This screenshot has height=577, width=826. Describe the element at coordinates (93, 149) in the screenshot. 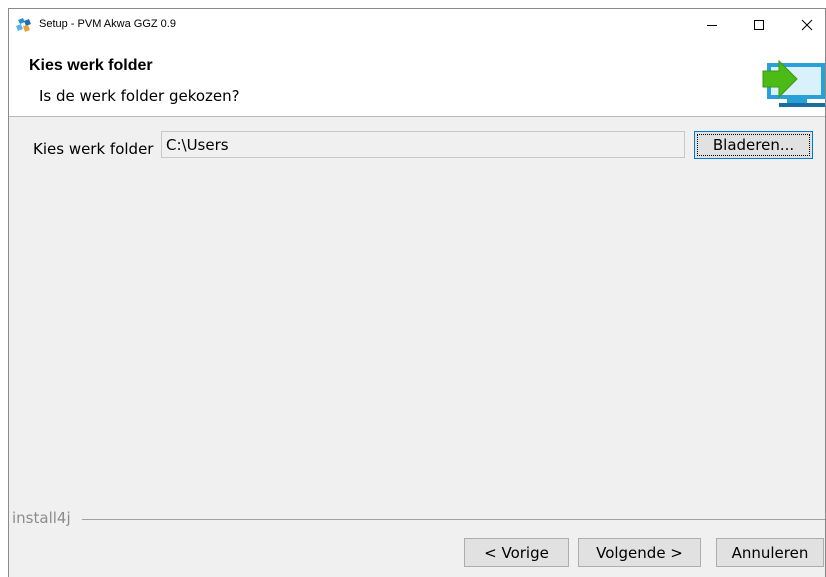

I see `folder-label: Kies werk folder` at that location.